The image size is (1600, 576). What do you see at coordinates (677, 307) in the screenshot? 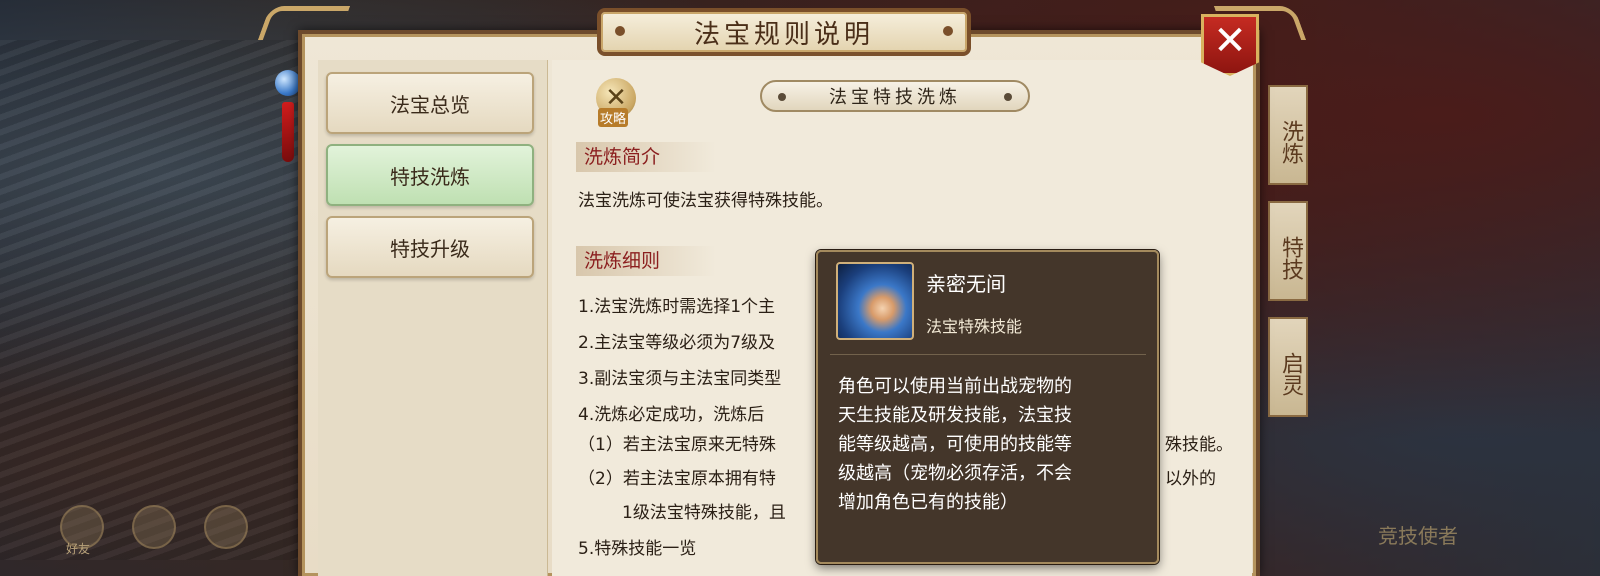
I see `rule-line: 1.法宝洗炼时需选择1个主` at bounding box center [677, 307].